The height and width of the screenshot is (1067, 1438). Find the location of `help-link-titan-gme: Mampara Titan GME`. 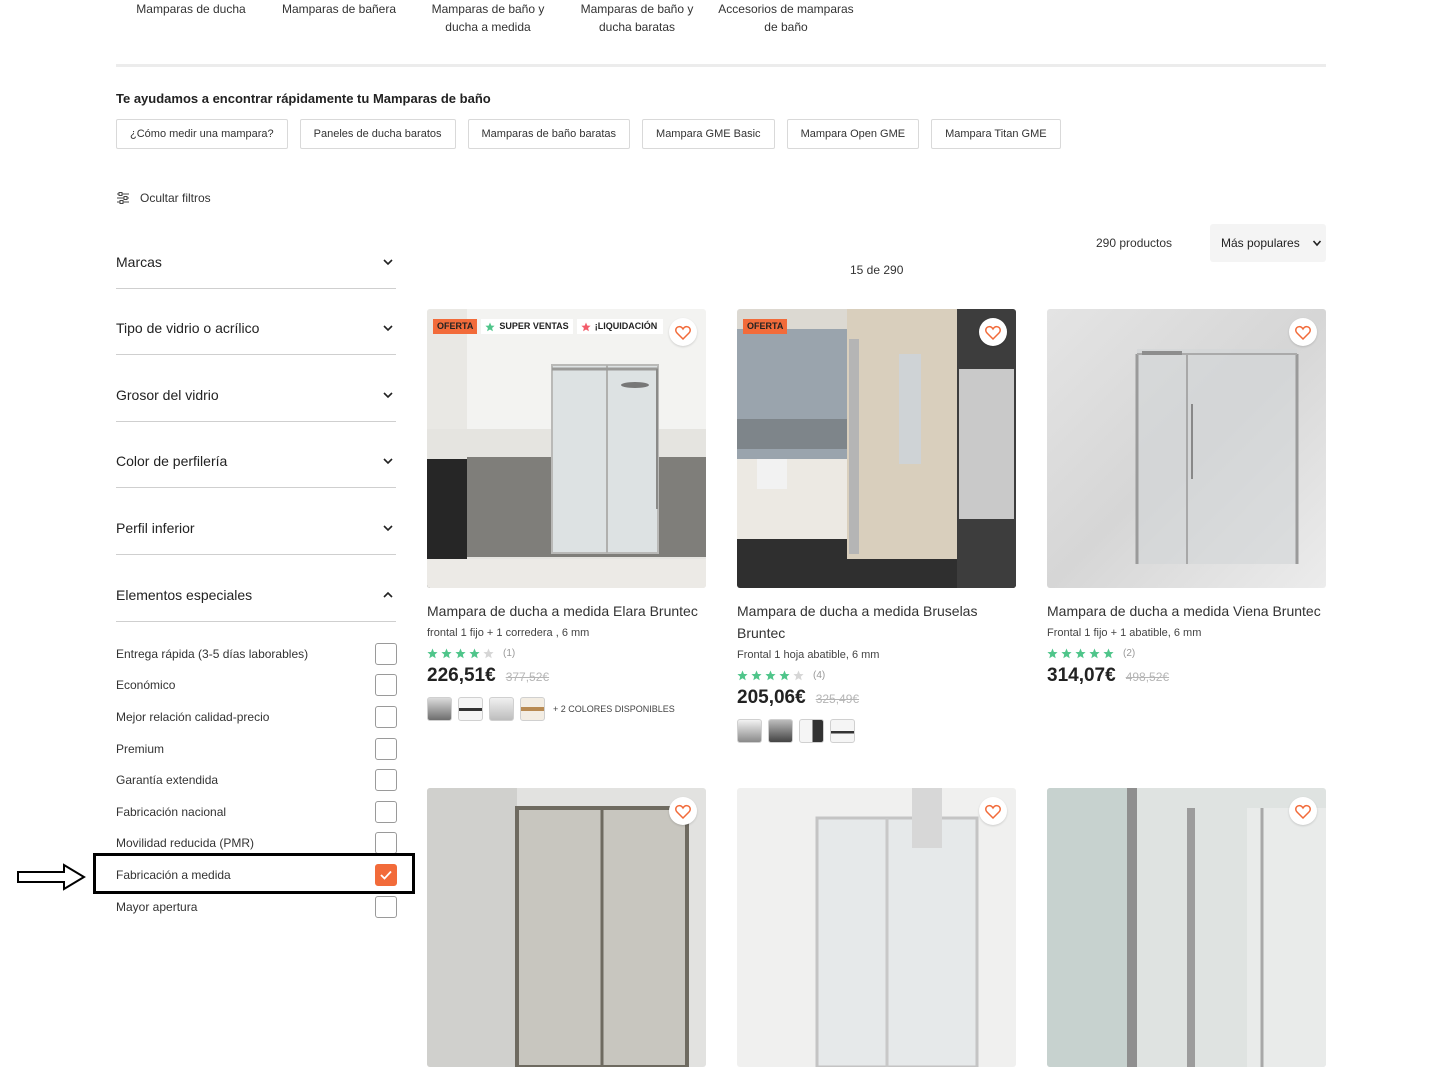

help-link-titan-gme: Mampara Titan GME is located at coordinates (996, 134).